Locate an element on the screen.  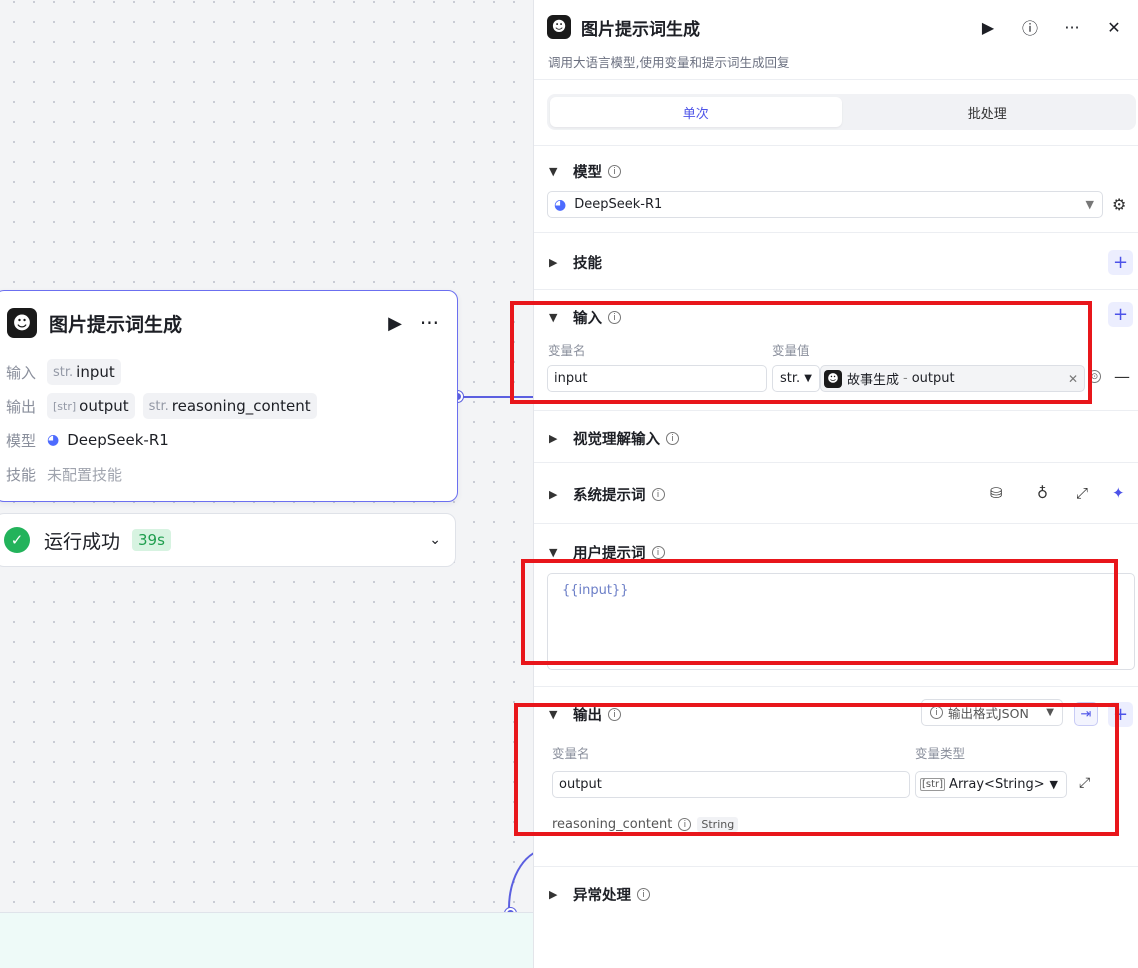
node-row-model: 模型 ◕ DeepSeek-R1 is located at coordinates (228, 440).